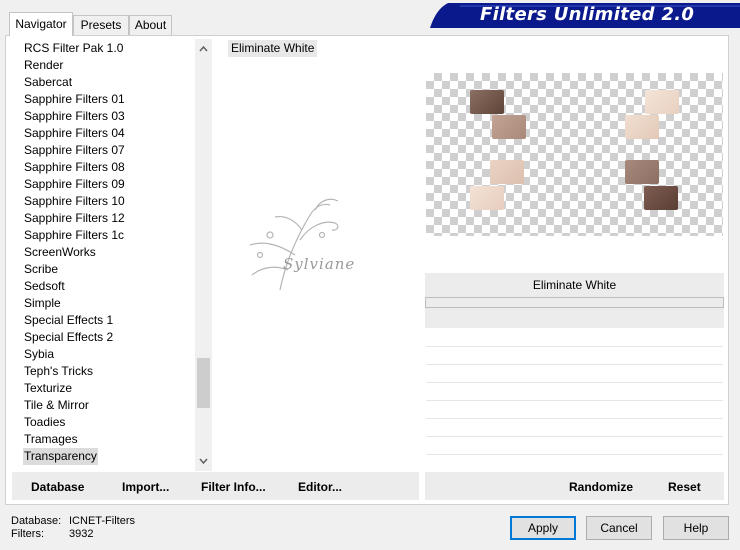 This screenshot has height=550, width=740. Describe the element at coordinates (574, 318) in the screenshot. I see `param-area` at that location.